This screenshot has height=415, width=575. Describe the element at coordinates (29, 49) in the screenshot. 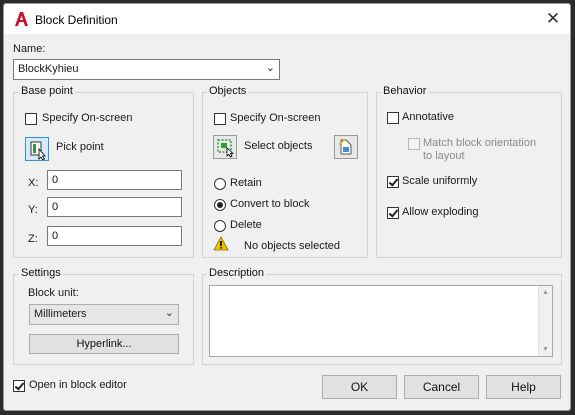

I see `name-label: Name:` at that location.